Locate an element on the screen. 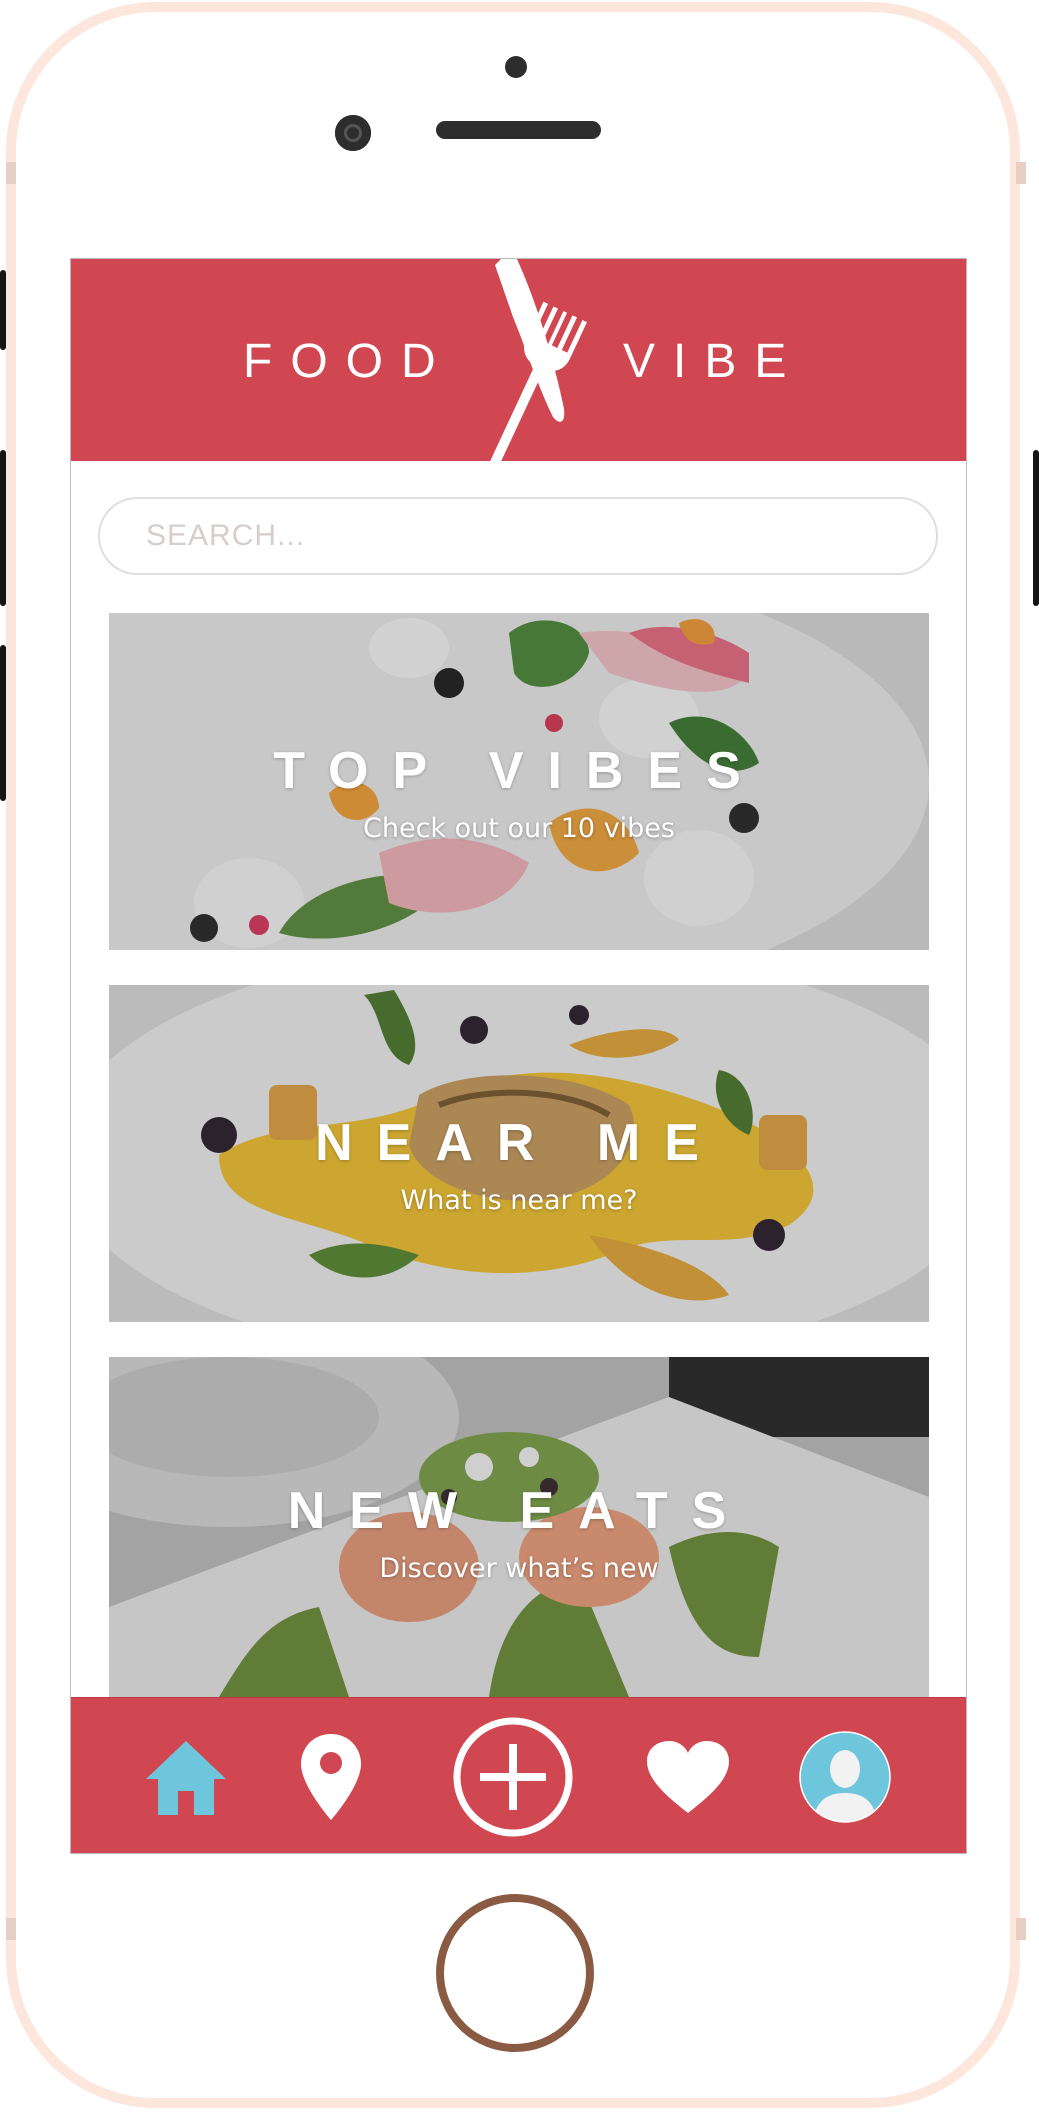 Image resolution: width=1039 pixels, height=2115 pixels. side-button-volume-up is located at coordinates (3, 528).